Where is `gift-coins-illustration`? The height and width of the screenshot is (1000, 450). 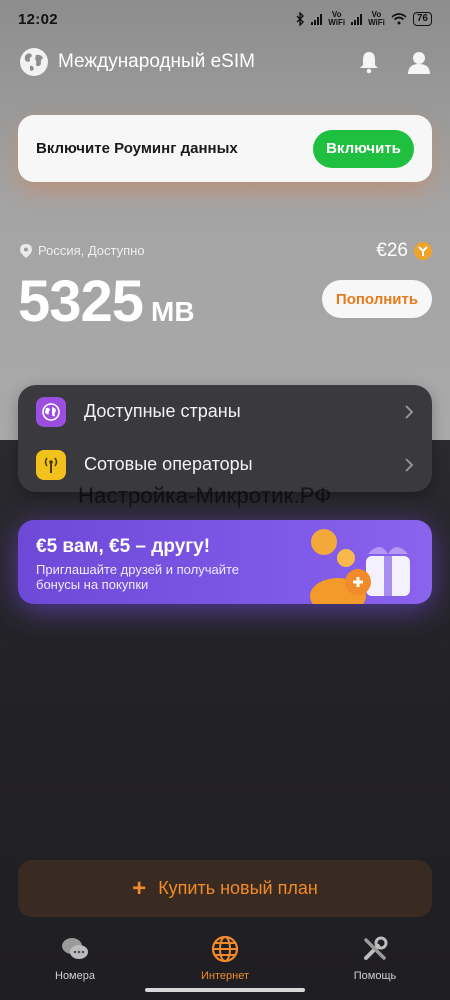
gift-coins-illustration is located at coordinates (360, 566).